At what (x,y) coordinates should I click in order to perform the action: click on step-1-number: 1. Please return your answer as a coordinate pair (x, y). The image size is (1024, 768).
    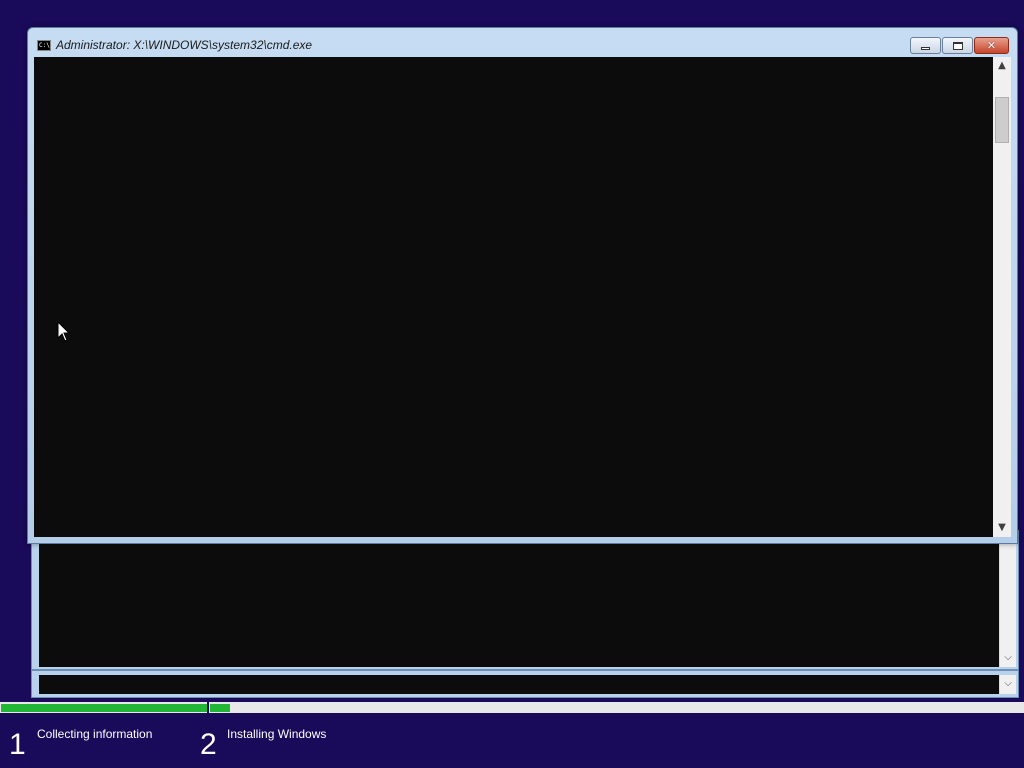
    Looking at the image, I should click on (17, 744).